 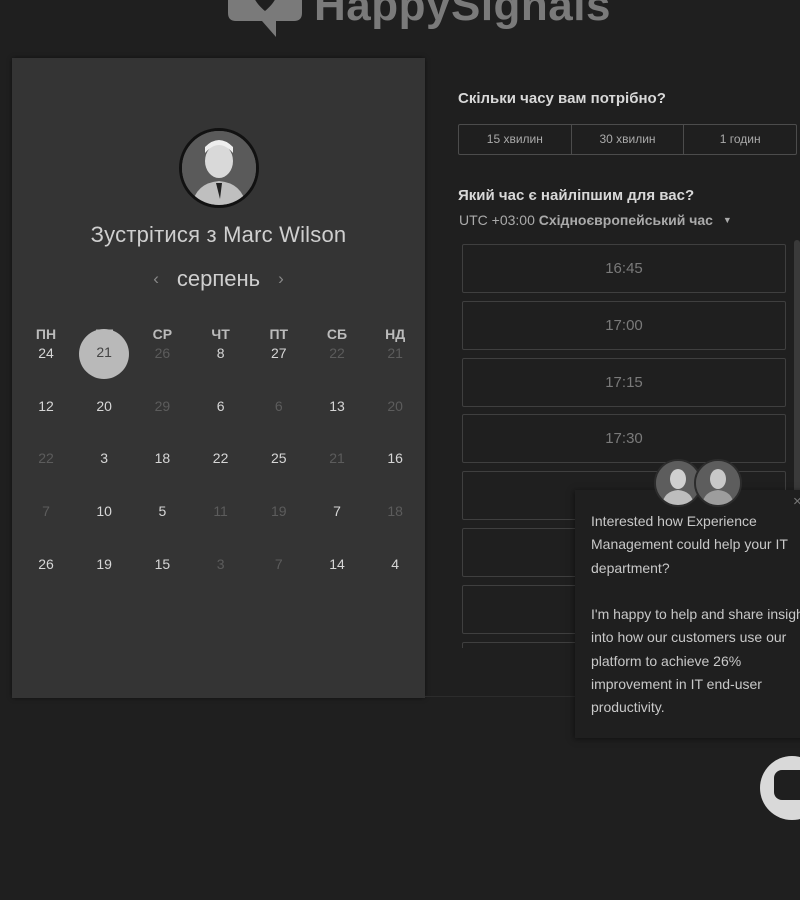 I want to click on calendar-day: 12, so click(x=46, y=416).